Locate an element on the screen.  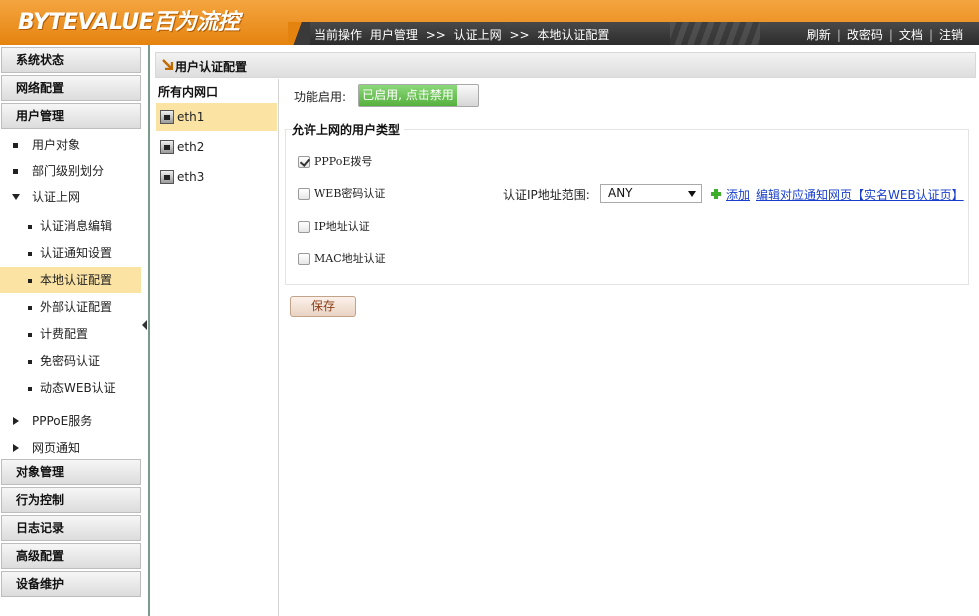
interface-list: 所有内网口 eth1 eth2 eth3 is located at coordinates (217, 347).